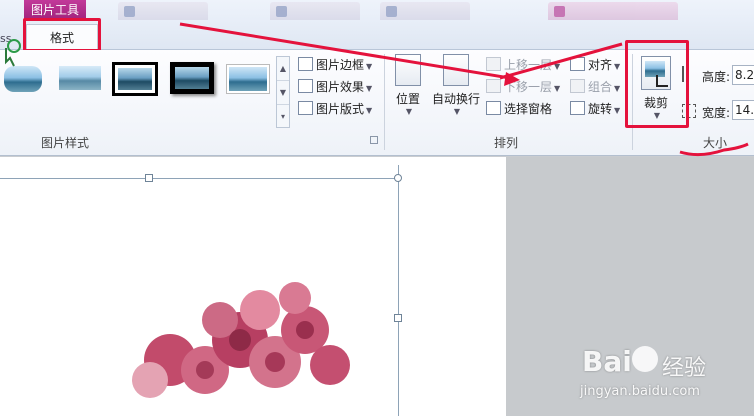  What do you see at coordinates (645, 359) in the screenshot?
I see `paw-icon` at bounding box center [645, 359].